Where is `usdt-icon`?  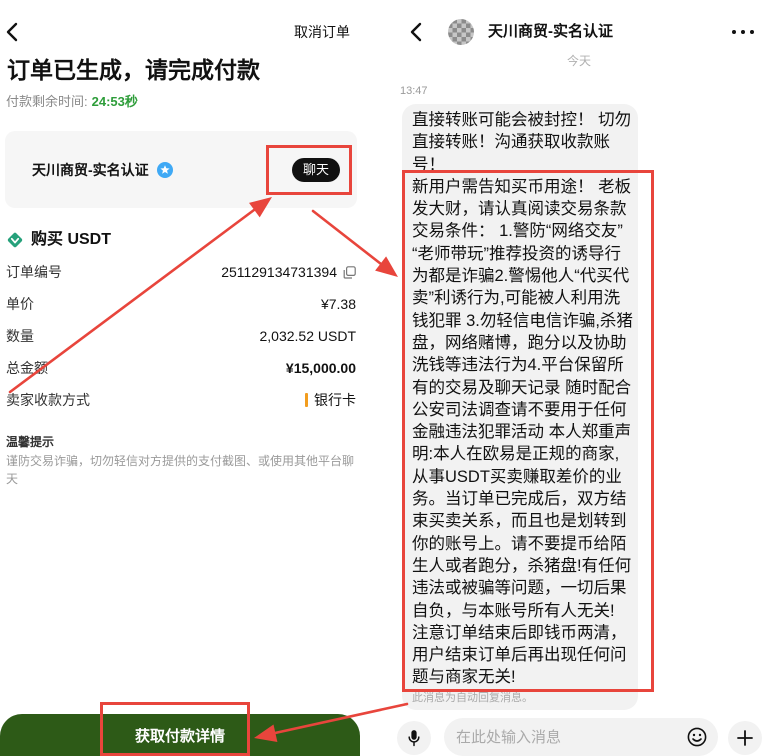 usdt-icon is located at coordinates (15, 240).